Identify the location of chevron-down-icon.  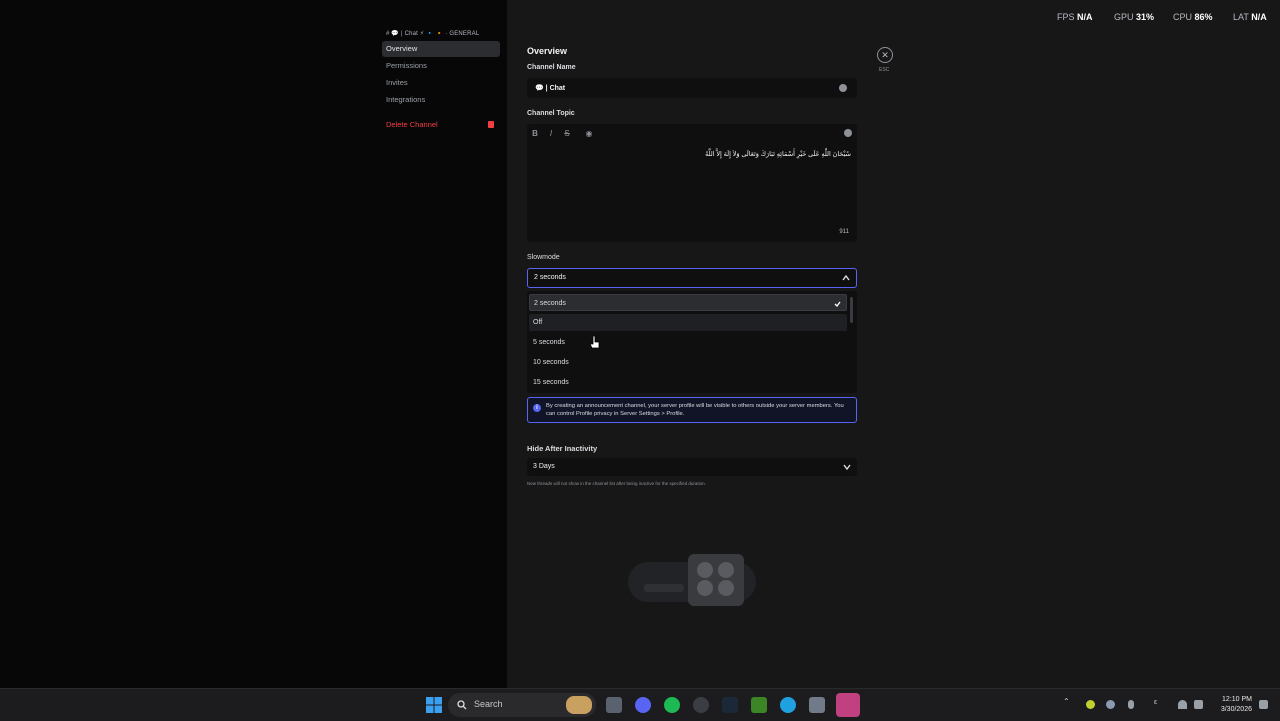
(847, 467).